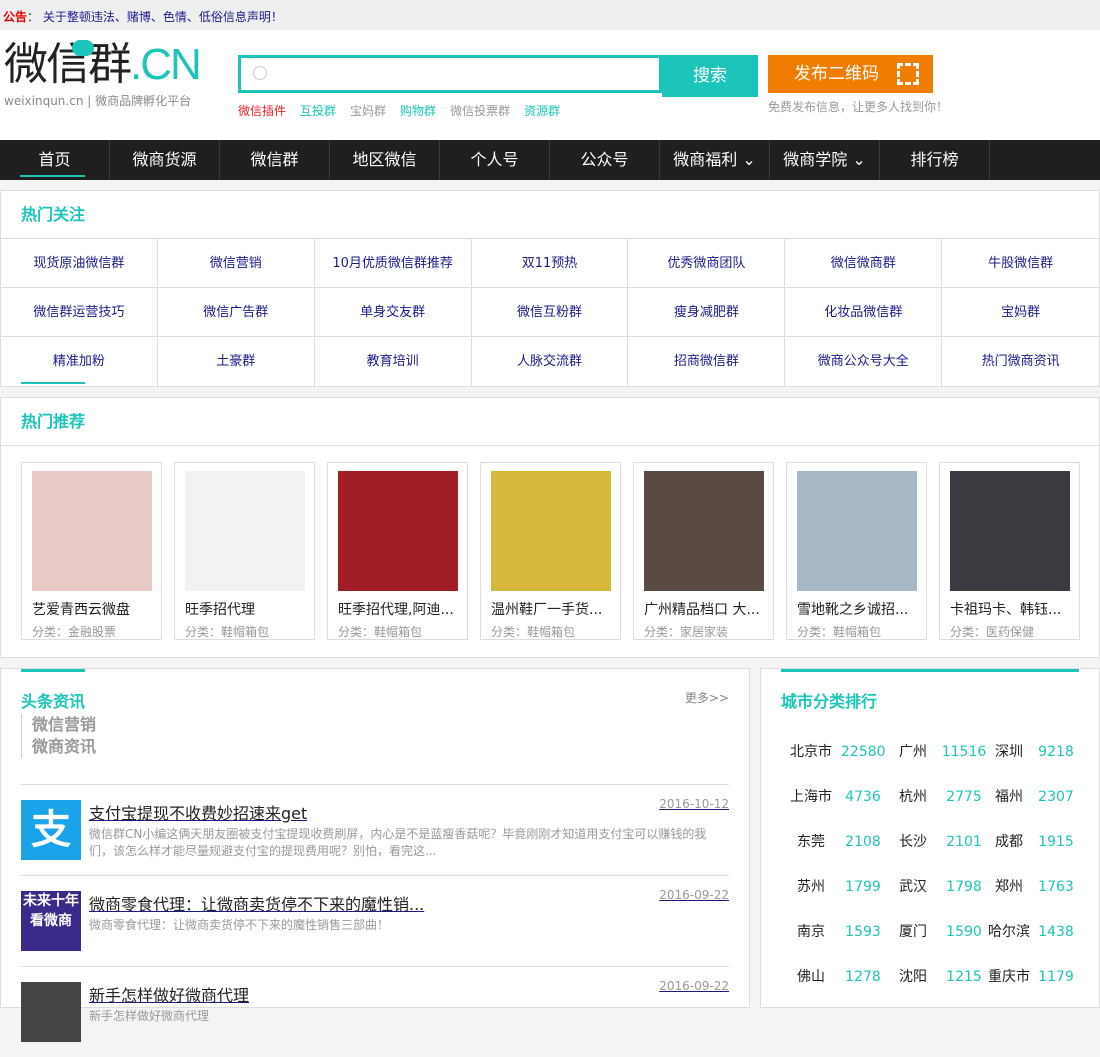  Describe the element at coordinates (1009, 977) in the screenshot. I see `city-link: 重庆市` at that location.